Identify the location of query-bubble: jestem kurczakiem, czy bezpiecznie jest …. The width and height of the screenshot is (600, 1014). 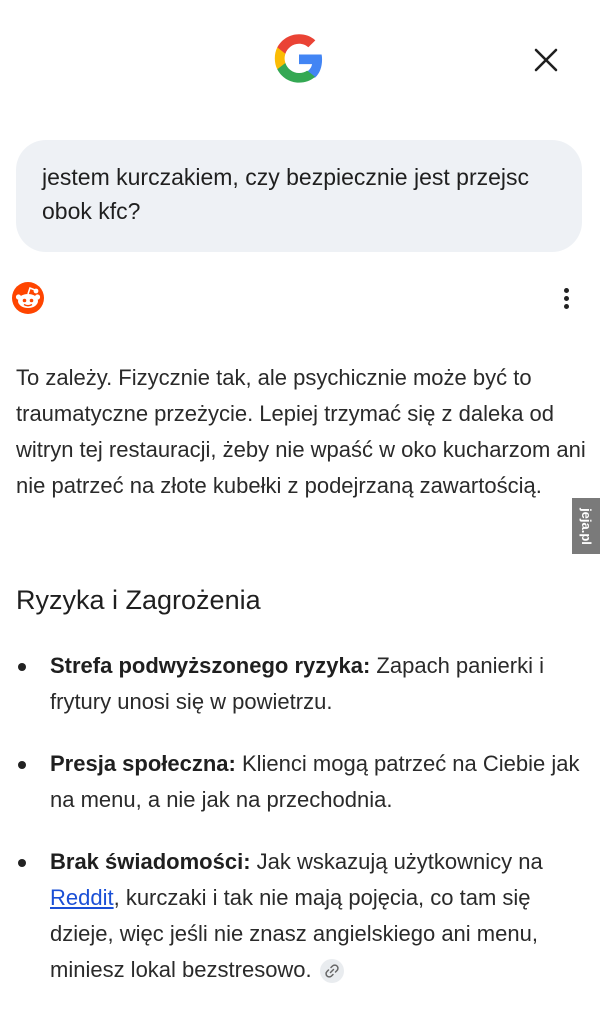
(299, 196).